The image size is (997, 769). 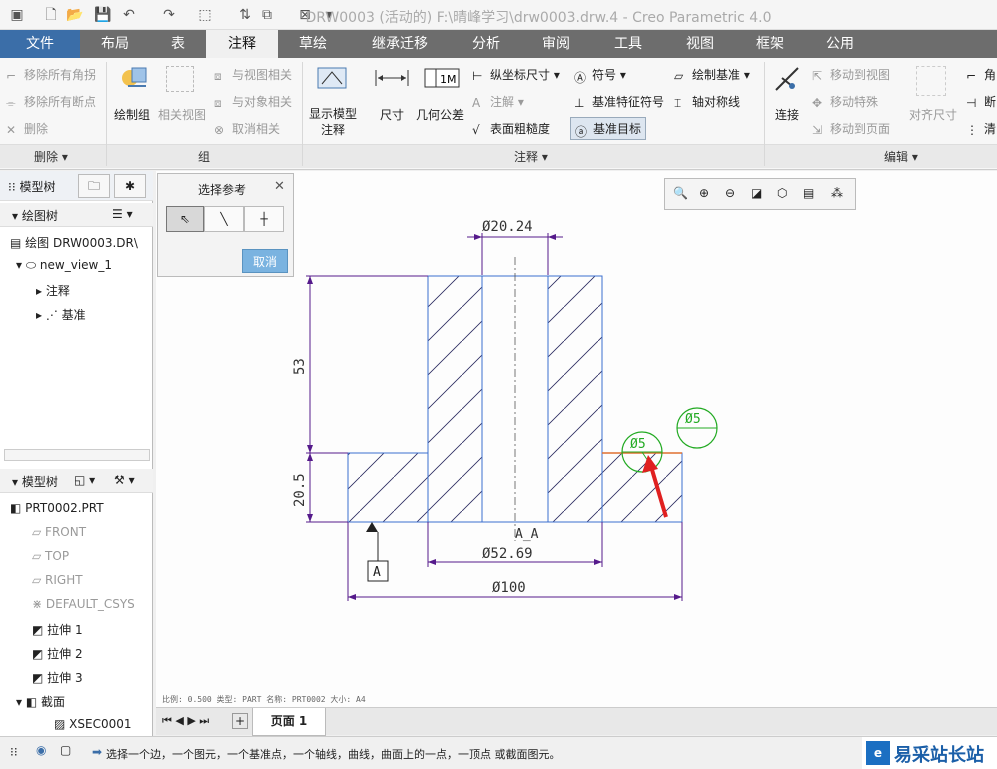 What do you see at coordinates (59, 532) in the screenshot?
I see `plane-front-item: ▱ FRONT` at bounding box center [59, 532].